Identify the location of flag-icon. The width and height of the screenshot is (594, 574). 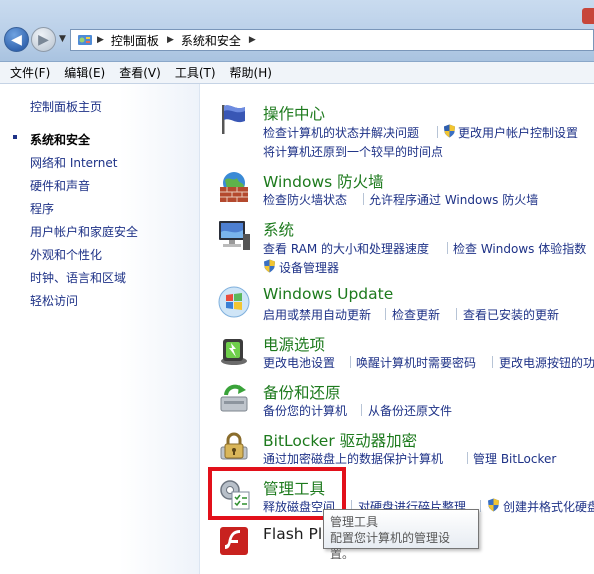
(233, 119).